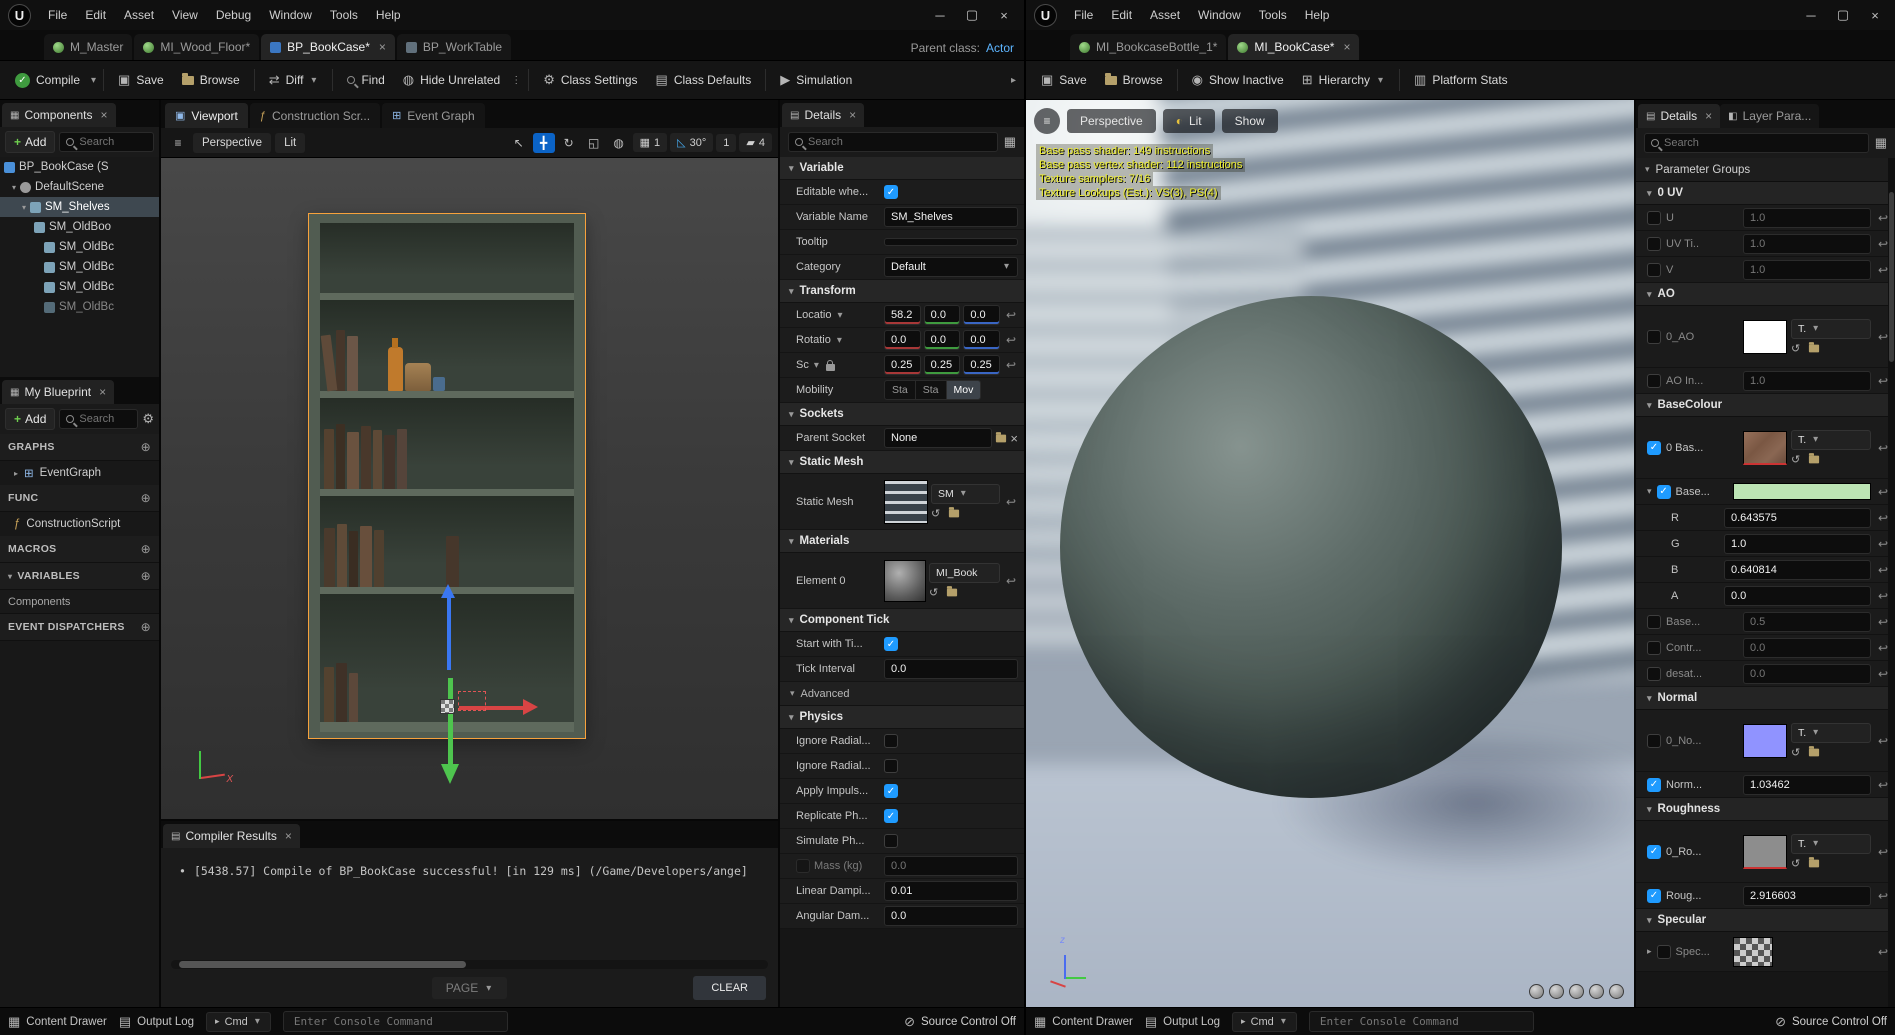  Describe the element at coordinates (594, 143) in the screenshot. I see `scale-tool: ◱` at that location.